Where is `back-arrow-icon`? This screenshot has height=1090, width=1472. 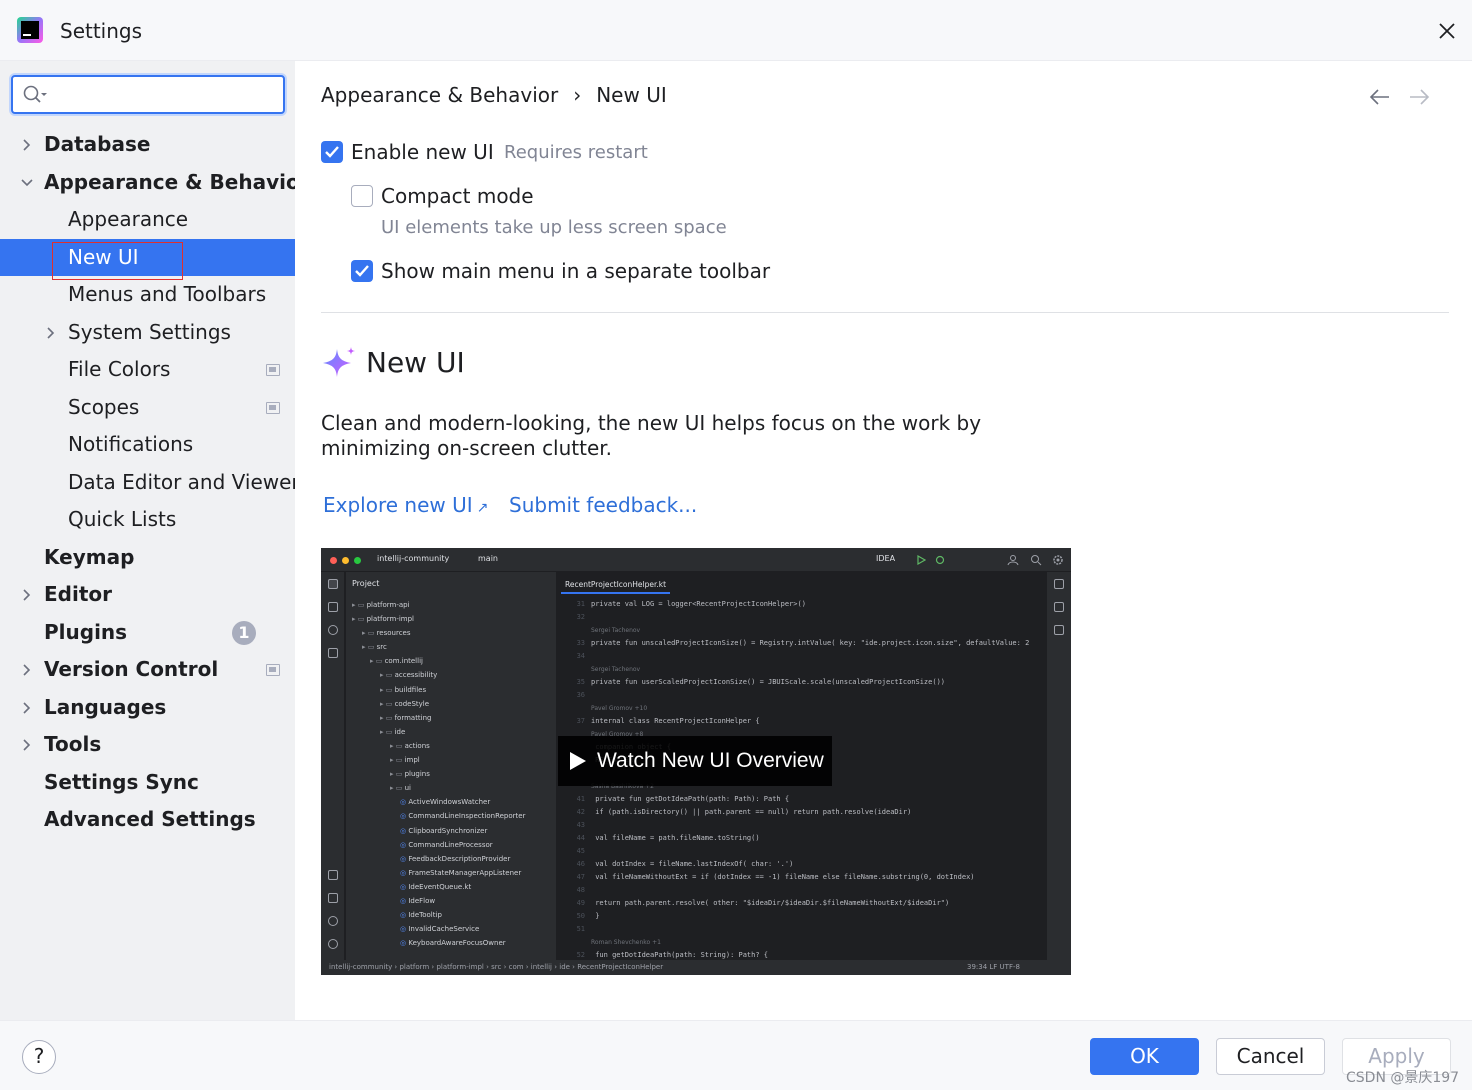
back-arrow-icon is located at coordinates (1380, 97).